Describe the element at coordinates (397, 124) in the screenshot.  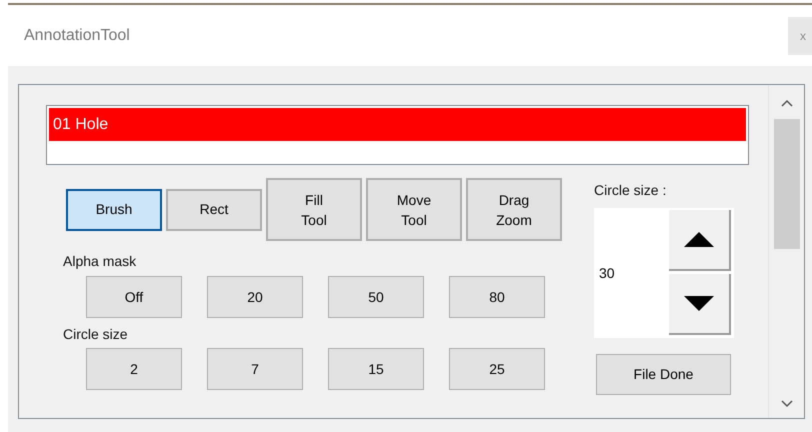
I see `list-item: 01 Hole` at that location.